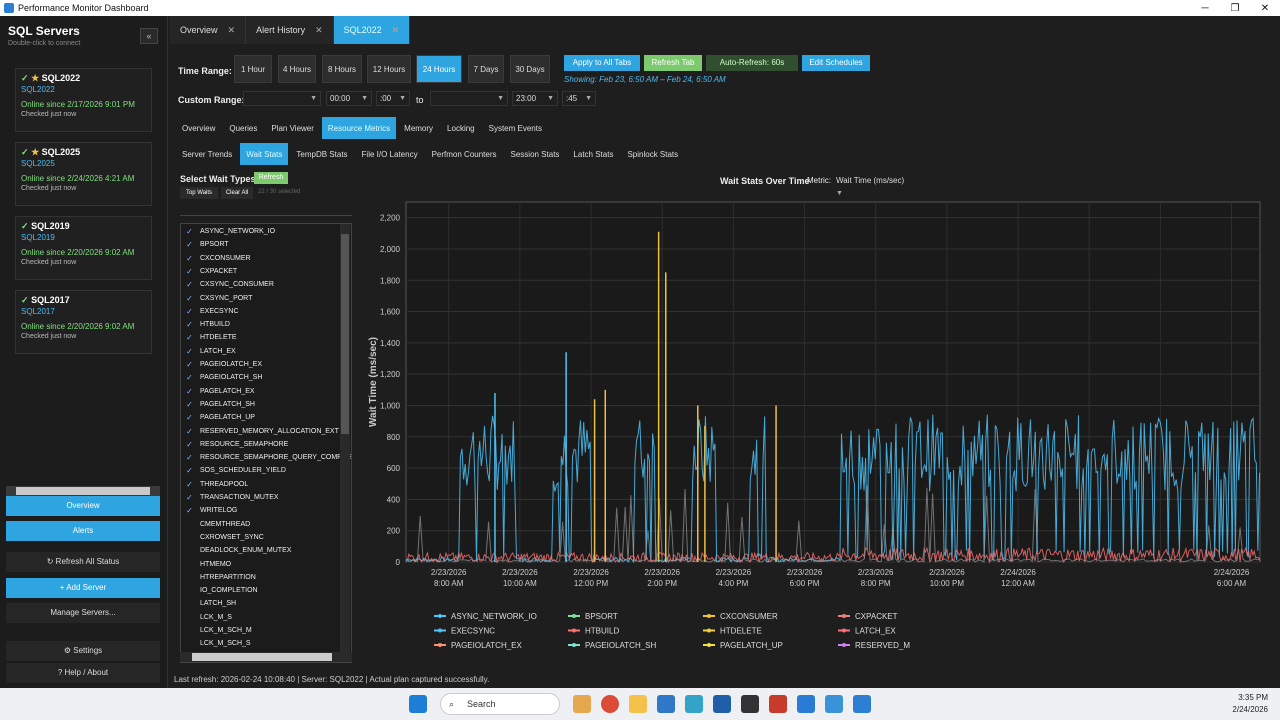 The width and height of the screenshot is (1280, 720). Describe the element at coordinates (271, 178) in the screenshot. I see `wait-refresh-button: Refresh` at that location.